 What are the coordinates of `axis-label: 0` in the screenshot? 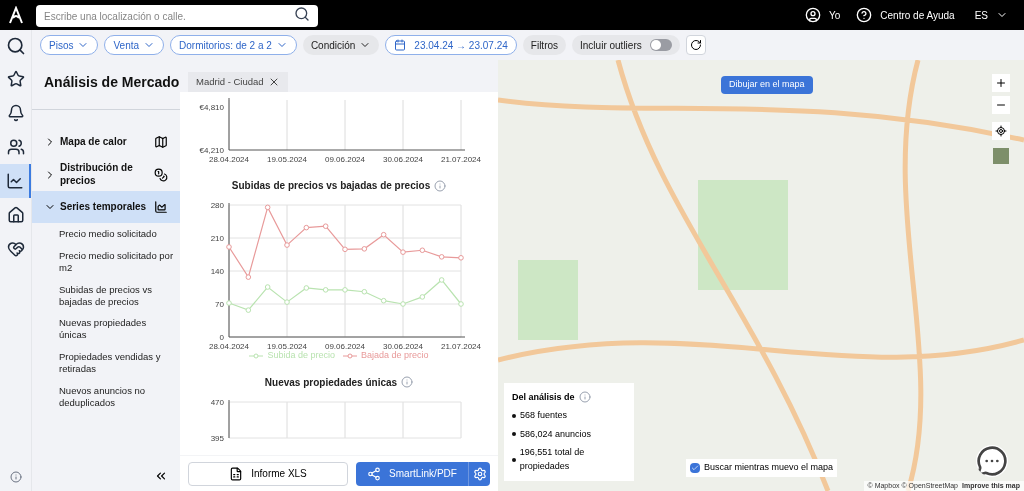 It's located at (221, 338).